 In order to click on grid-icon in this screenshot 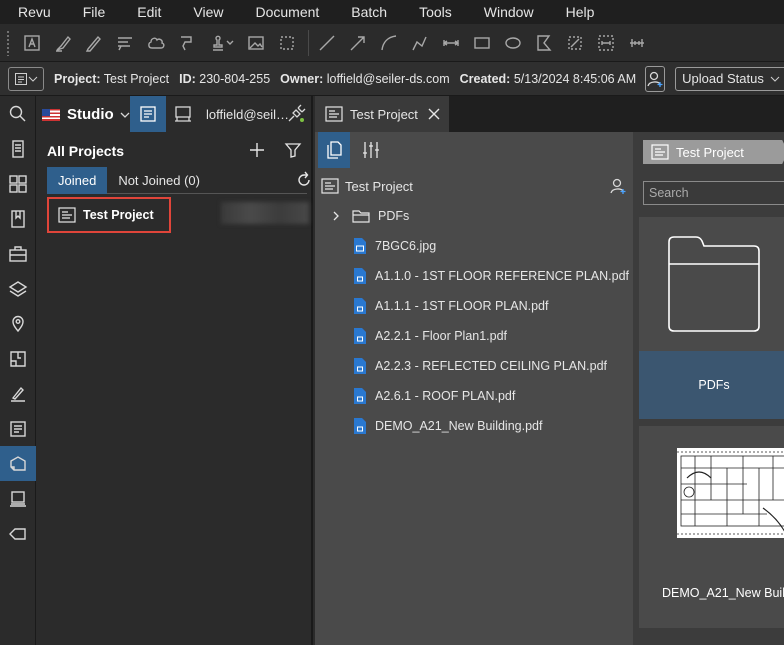, I will do `click(18, 183)`.